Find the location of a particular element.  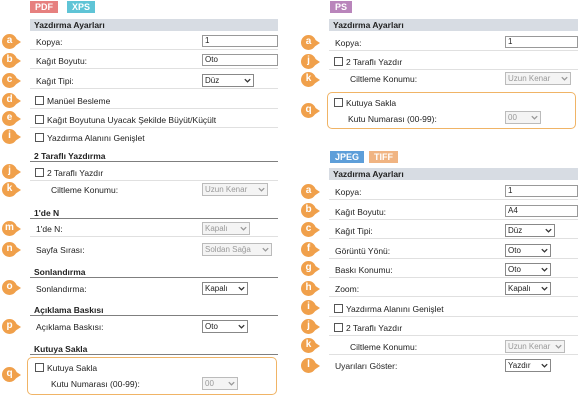

manual-feed-checkbox is located at coordinates (39, 100).